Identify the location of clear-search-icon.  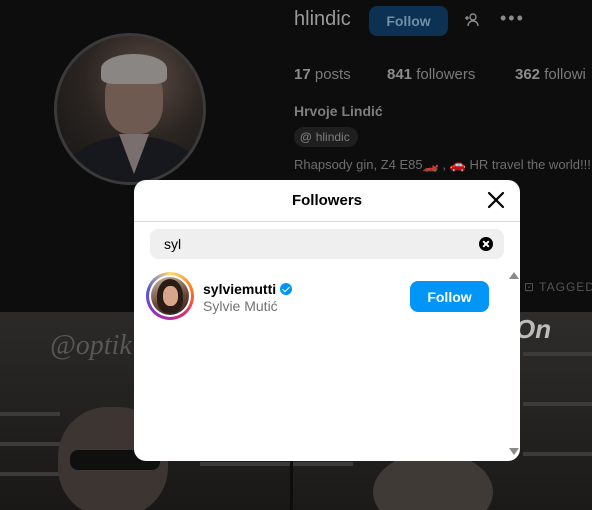
(486, 244).